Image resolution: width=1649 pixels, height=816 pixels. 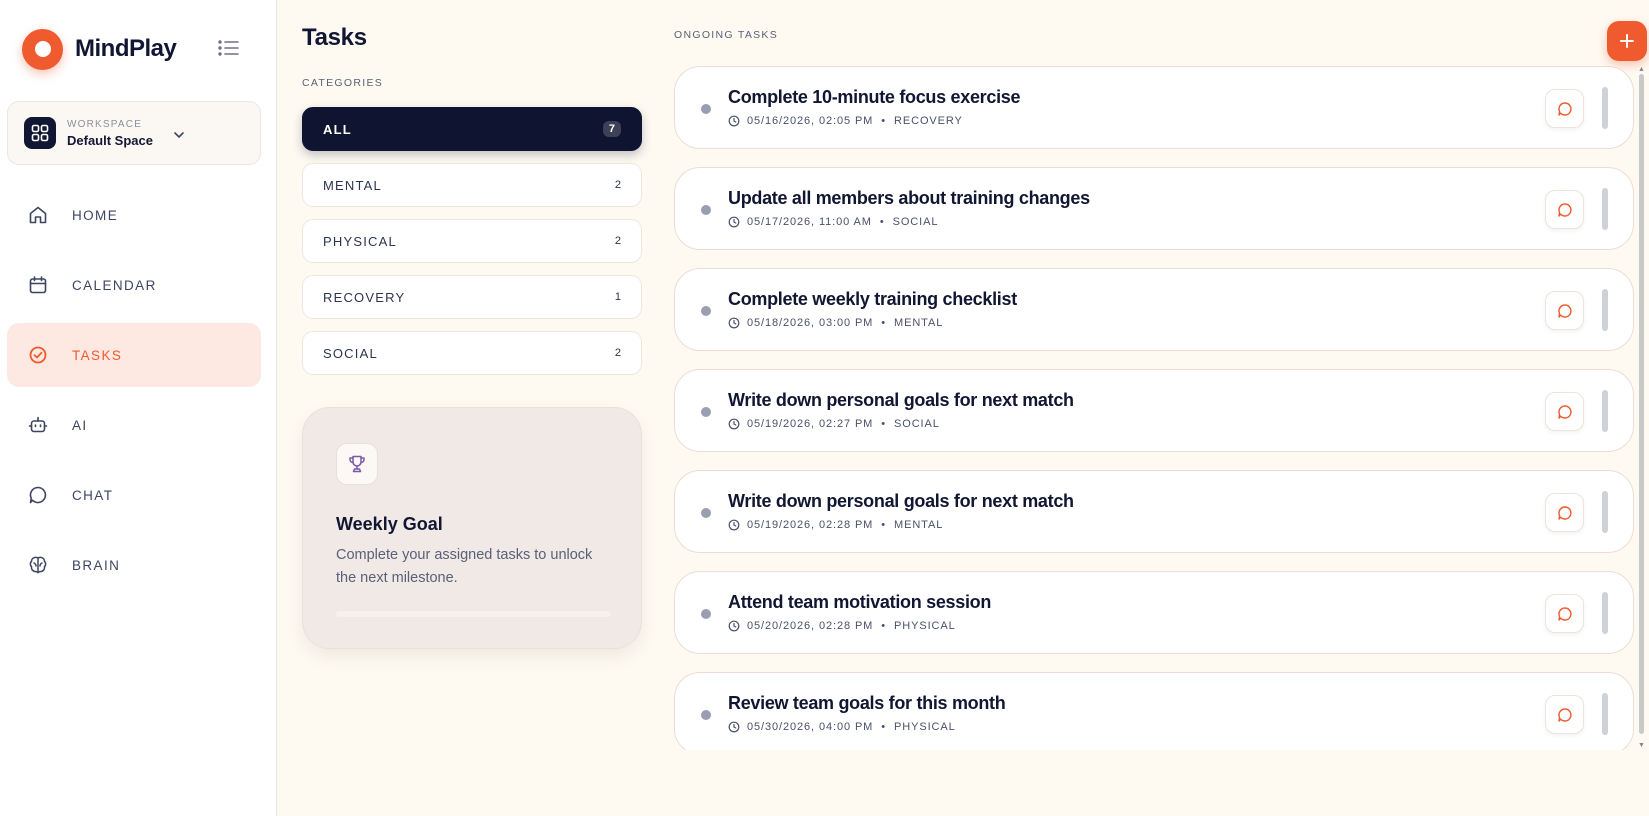 What do you see at coordinates (928, 121) in the screenshot?
I see `task-category: RECOVERY` at bounding box center [928, 121].